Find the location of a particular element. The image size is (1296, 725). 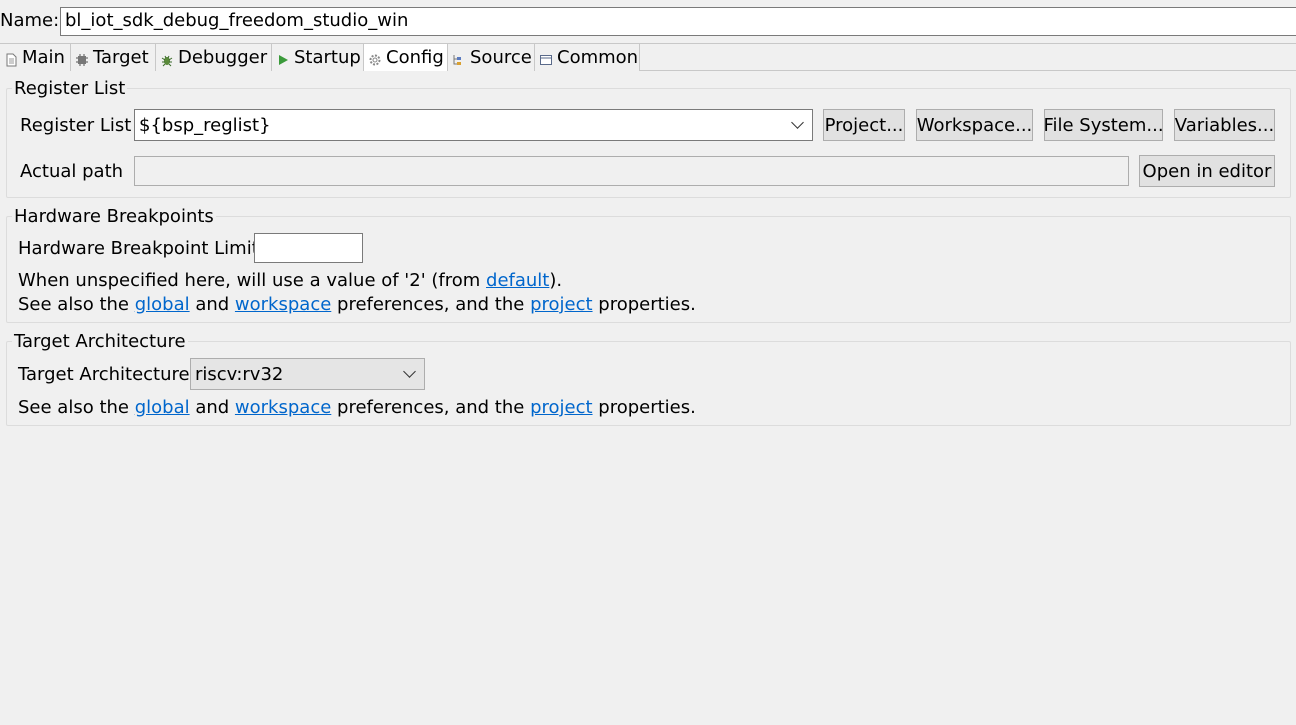

default-link: default is located at coordinates (517, 280).